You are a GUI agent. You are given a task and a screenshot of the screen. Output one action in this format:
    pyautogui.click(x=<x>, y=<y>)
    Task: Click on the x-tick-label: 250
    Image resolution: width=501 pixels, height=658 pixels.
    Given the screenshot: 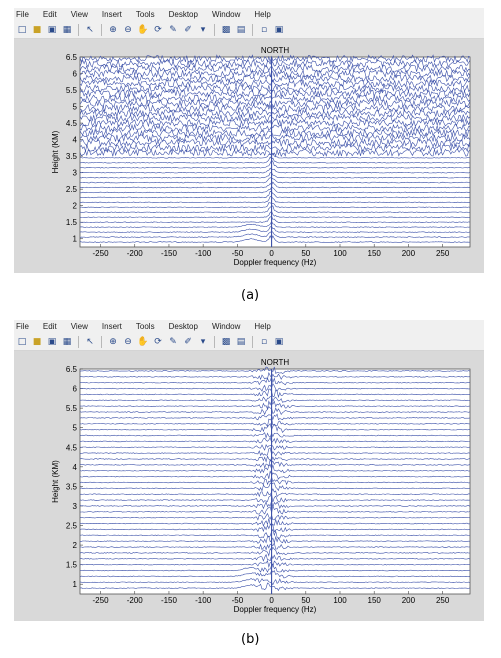 What is the action you would take?
    pyautogui.click(x=443, y=600)
    